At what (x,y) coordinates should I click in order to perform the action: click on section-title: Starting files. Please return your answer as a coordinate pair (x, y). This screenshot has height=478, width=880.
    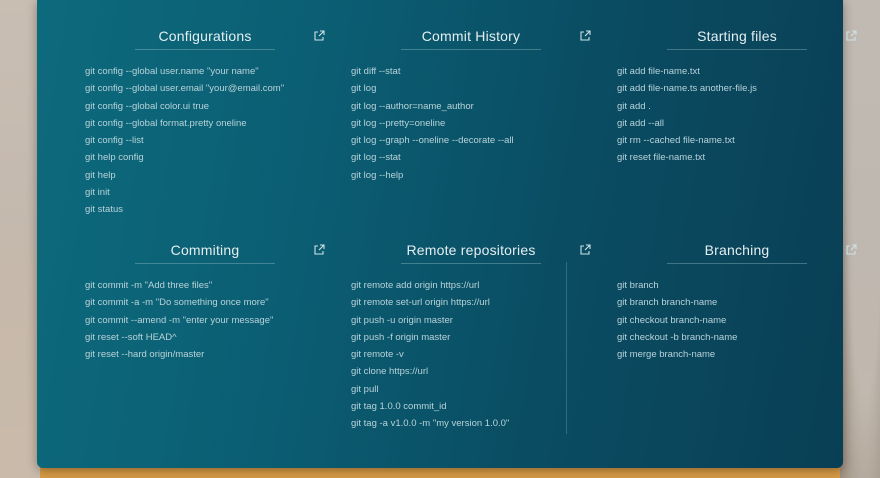
    Looking at the image, I should click on (737, 36).